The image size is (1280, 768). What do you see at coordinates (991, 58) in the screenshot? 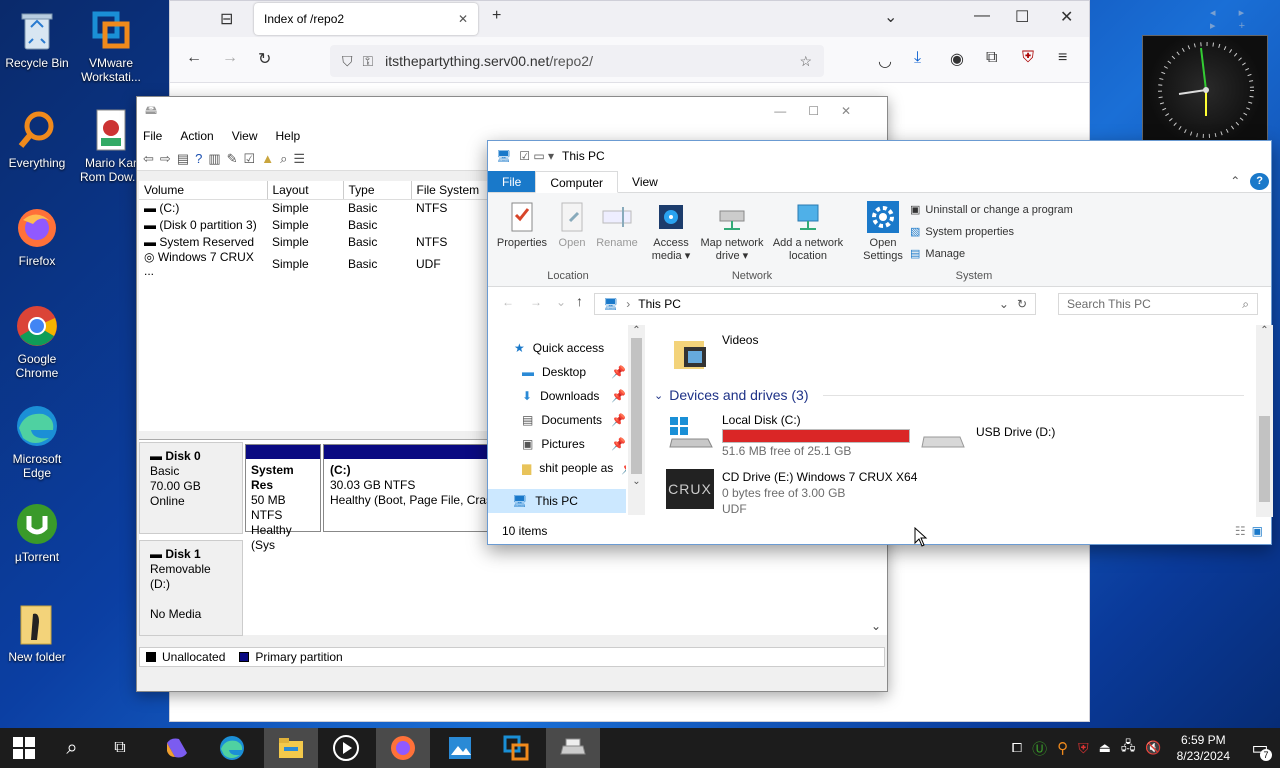
I see `extensions-icon: ⧉` at bounding box center [991, 58].